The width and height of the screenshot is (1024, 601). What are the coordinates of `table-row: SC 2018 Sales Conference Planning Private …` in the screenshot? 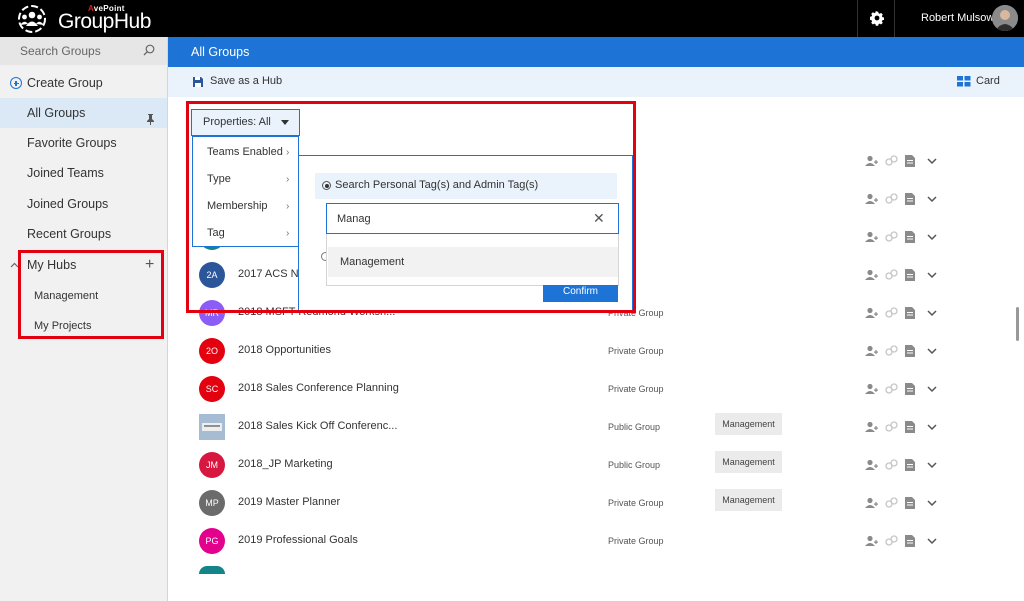 It's located at (588, 389).